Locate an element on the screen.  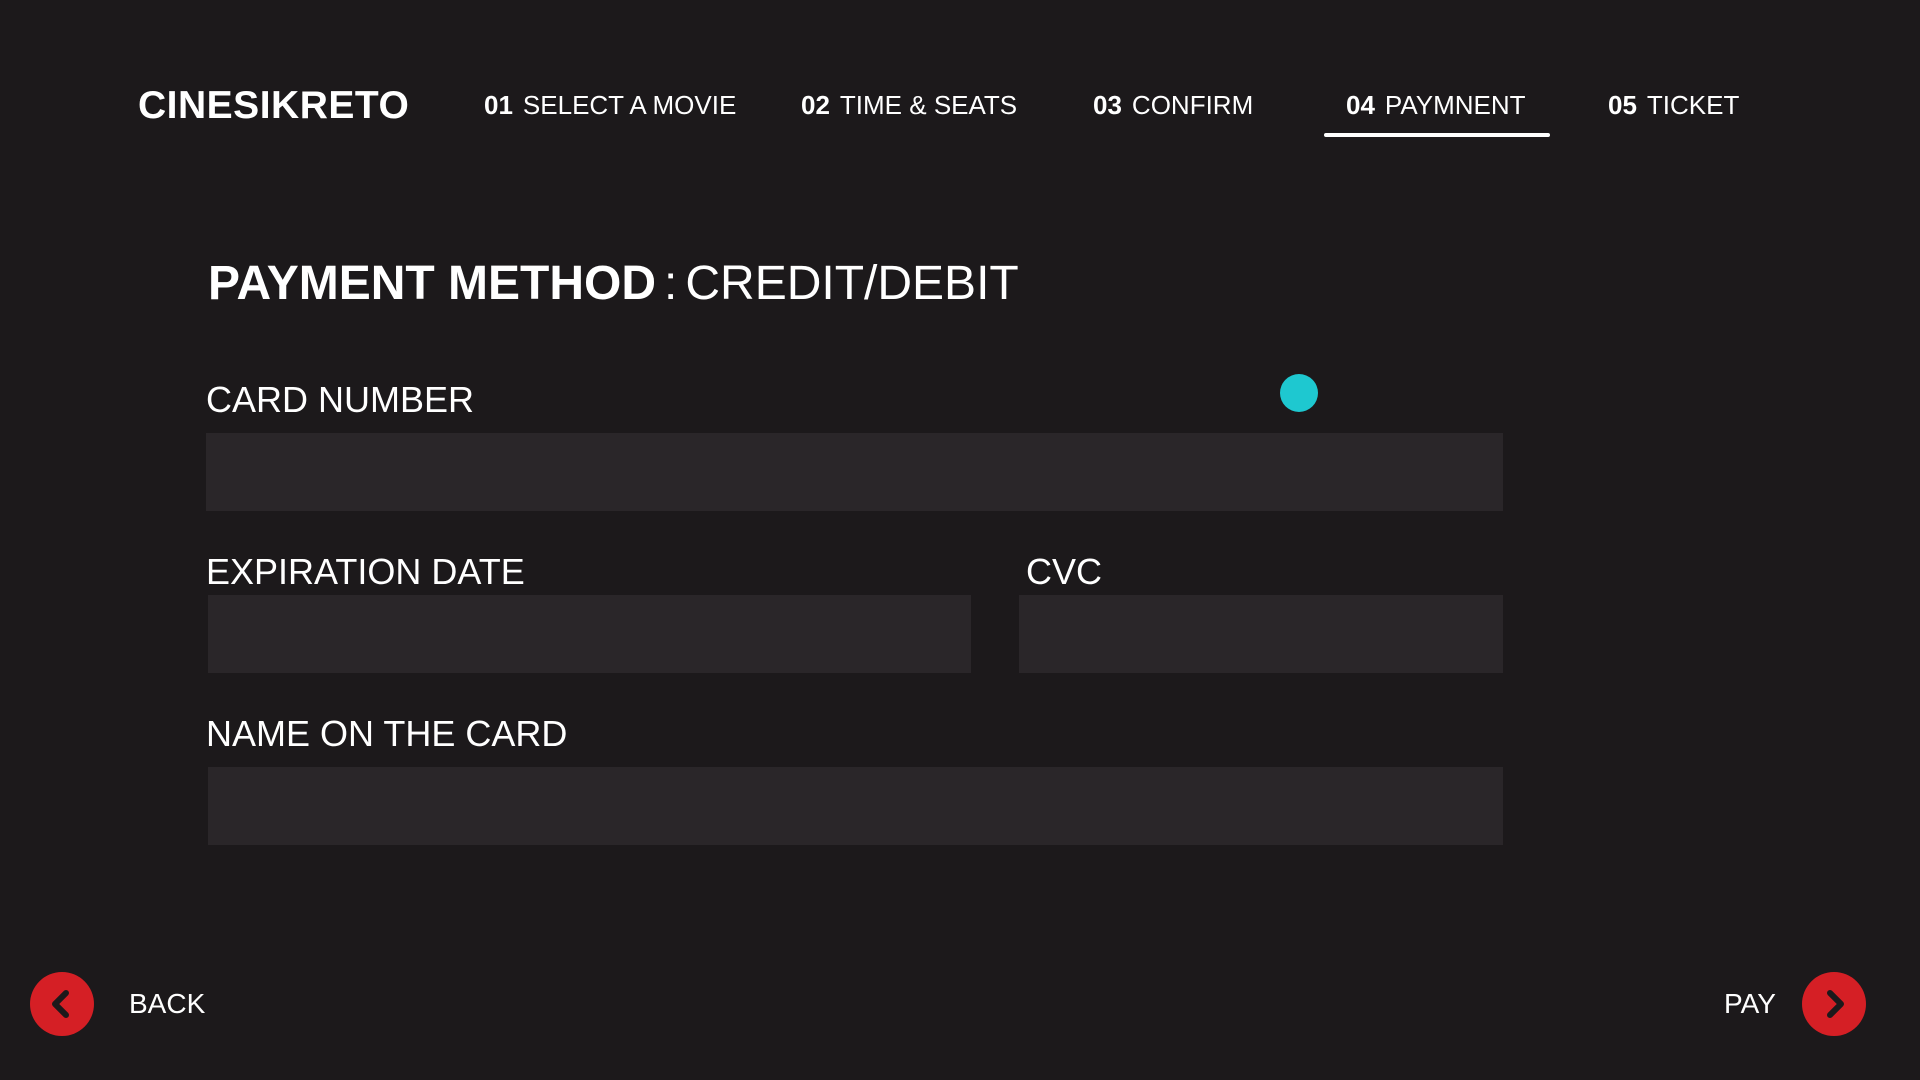
step-time-seats: 02 TIME & SEATS is located at coordinates (909, 110).